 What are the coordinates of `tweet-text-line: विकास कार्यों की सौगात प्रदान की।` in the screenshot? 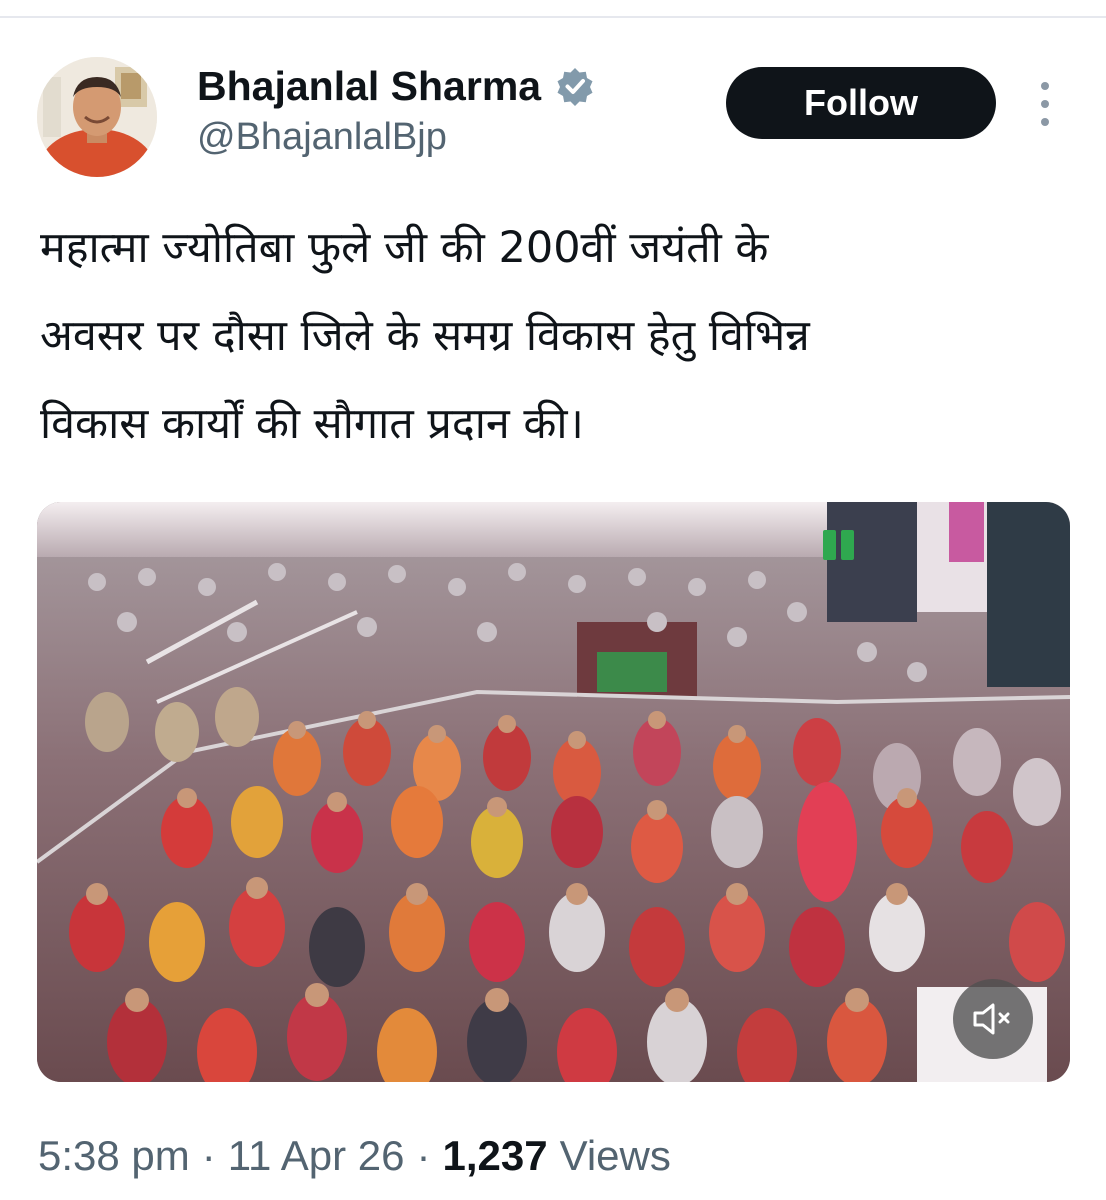 It's located at (312, 424).